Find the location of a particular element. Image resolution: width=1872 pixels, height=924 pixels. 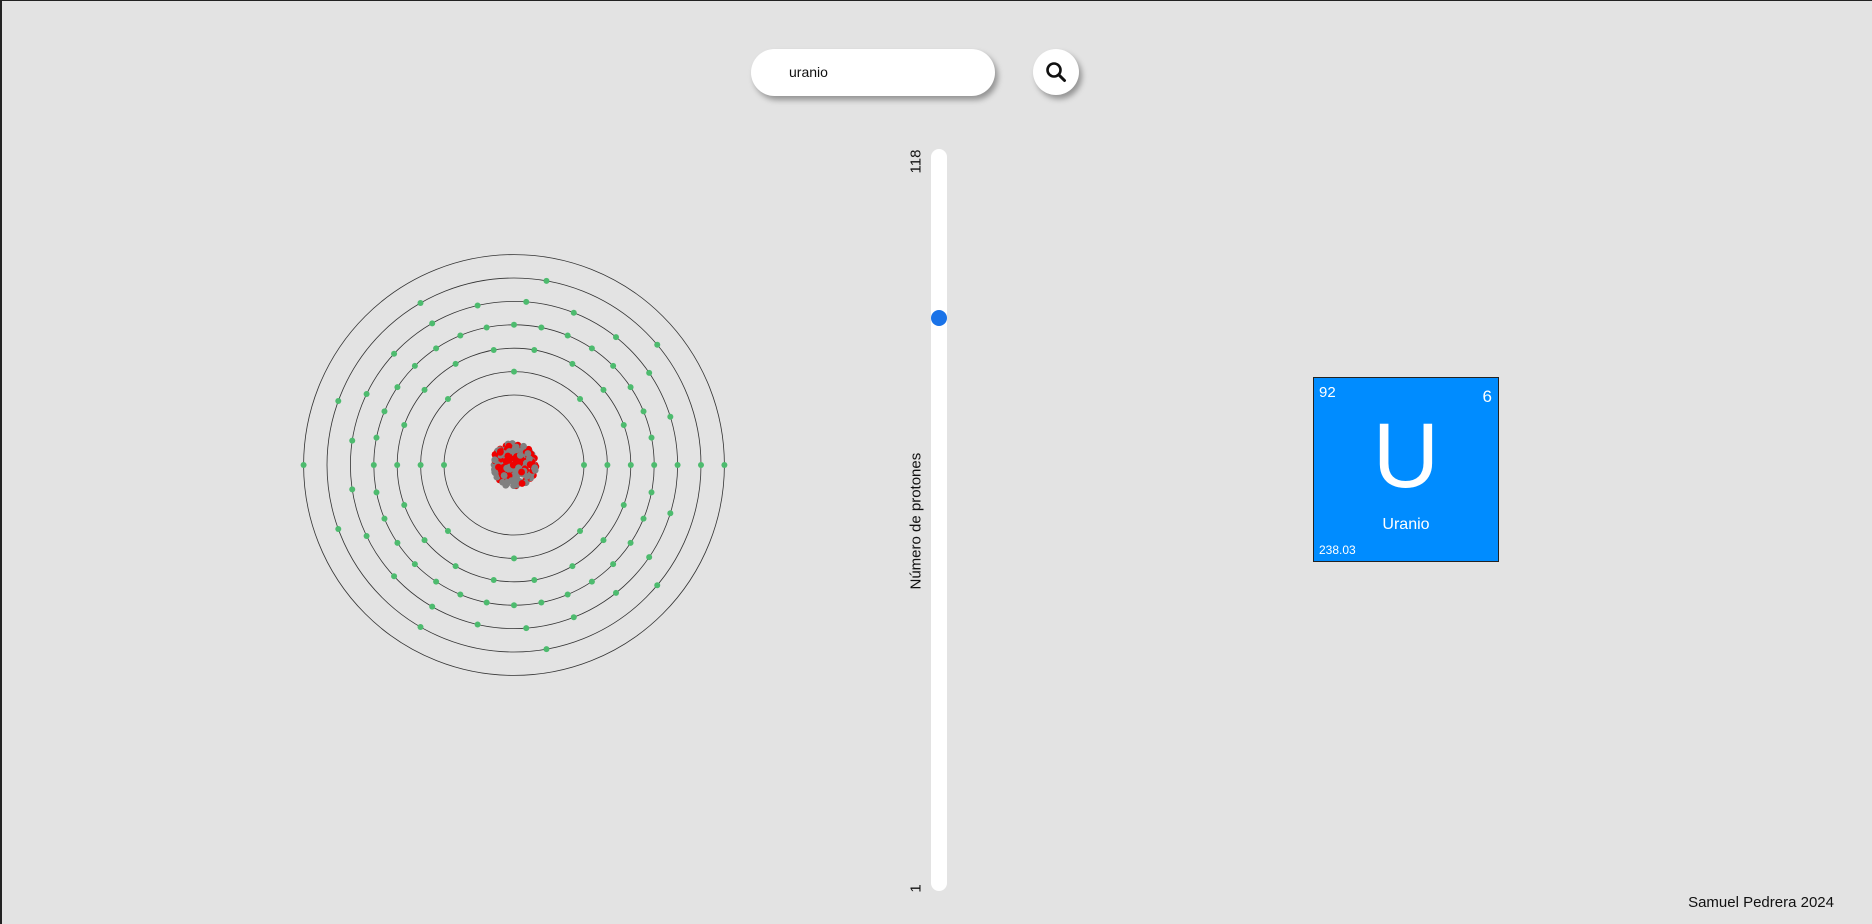

search-input is located at coordinates (884, 72).